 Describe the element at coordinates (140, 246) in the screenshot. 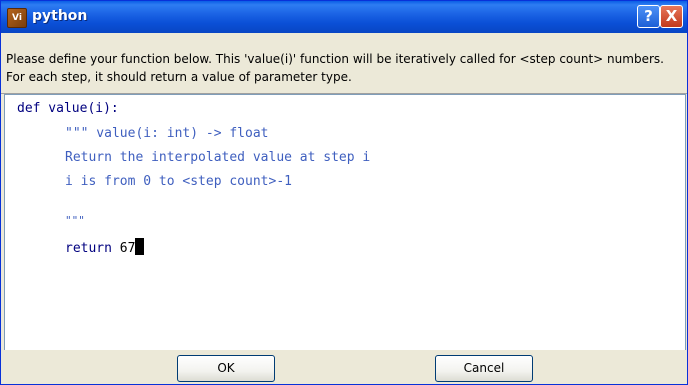

I see `text-cursor` at that location.